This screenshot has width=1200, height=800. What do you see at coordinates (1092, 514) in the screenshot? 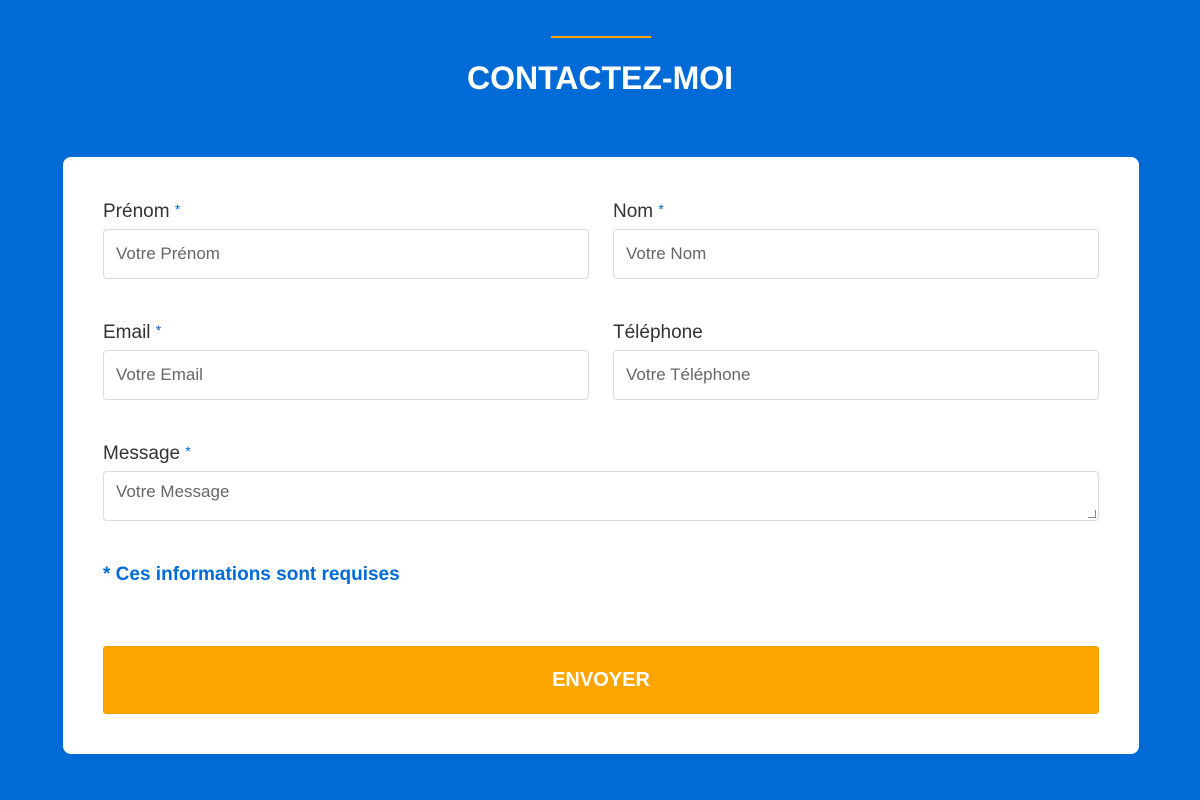
I see `resize-handle-icon` at bounding box center [1092, 514].